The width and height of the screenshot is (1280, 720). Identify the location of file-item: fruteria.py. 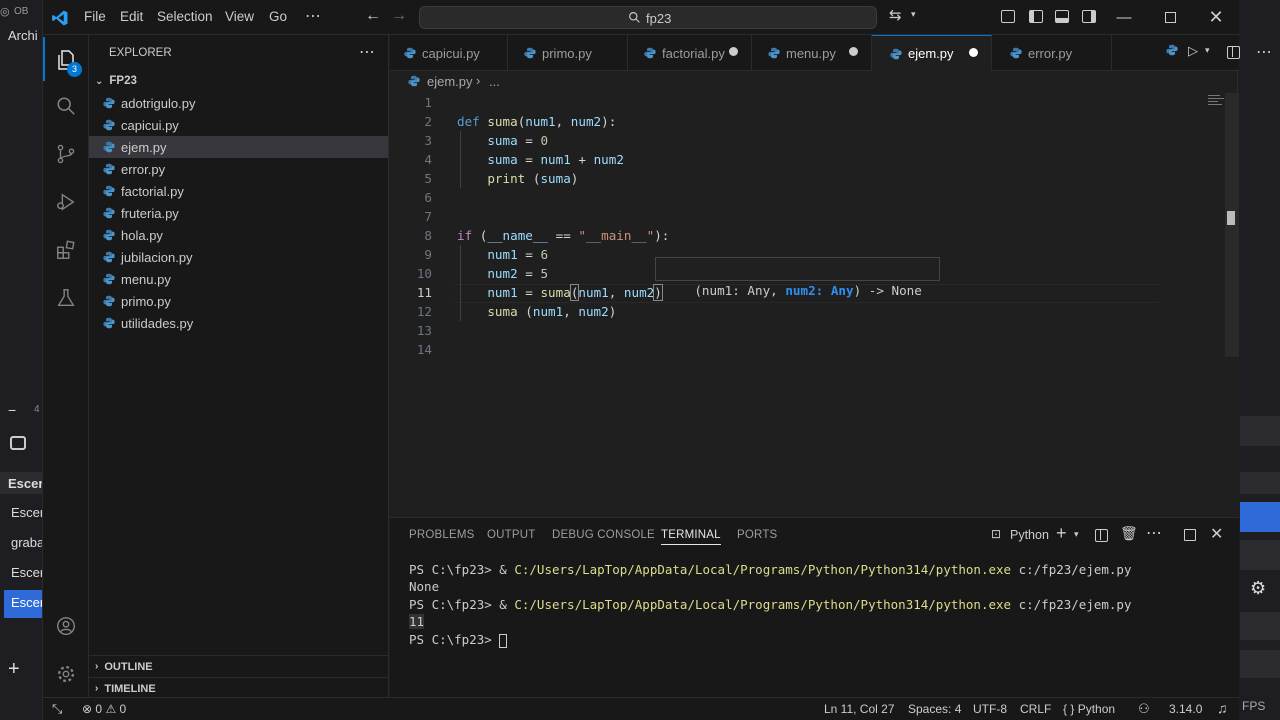
(238, 213).